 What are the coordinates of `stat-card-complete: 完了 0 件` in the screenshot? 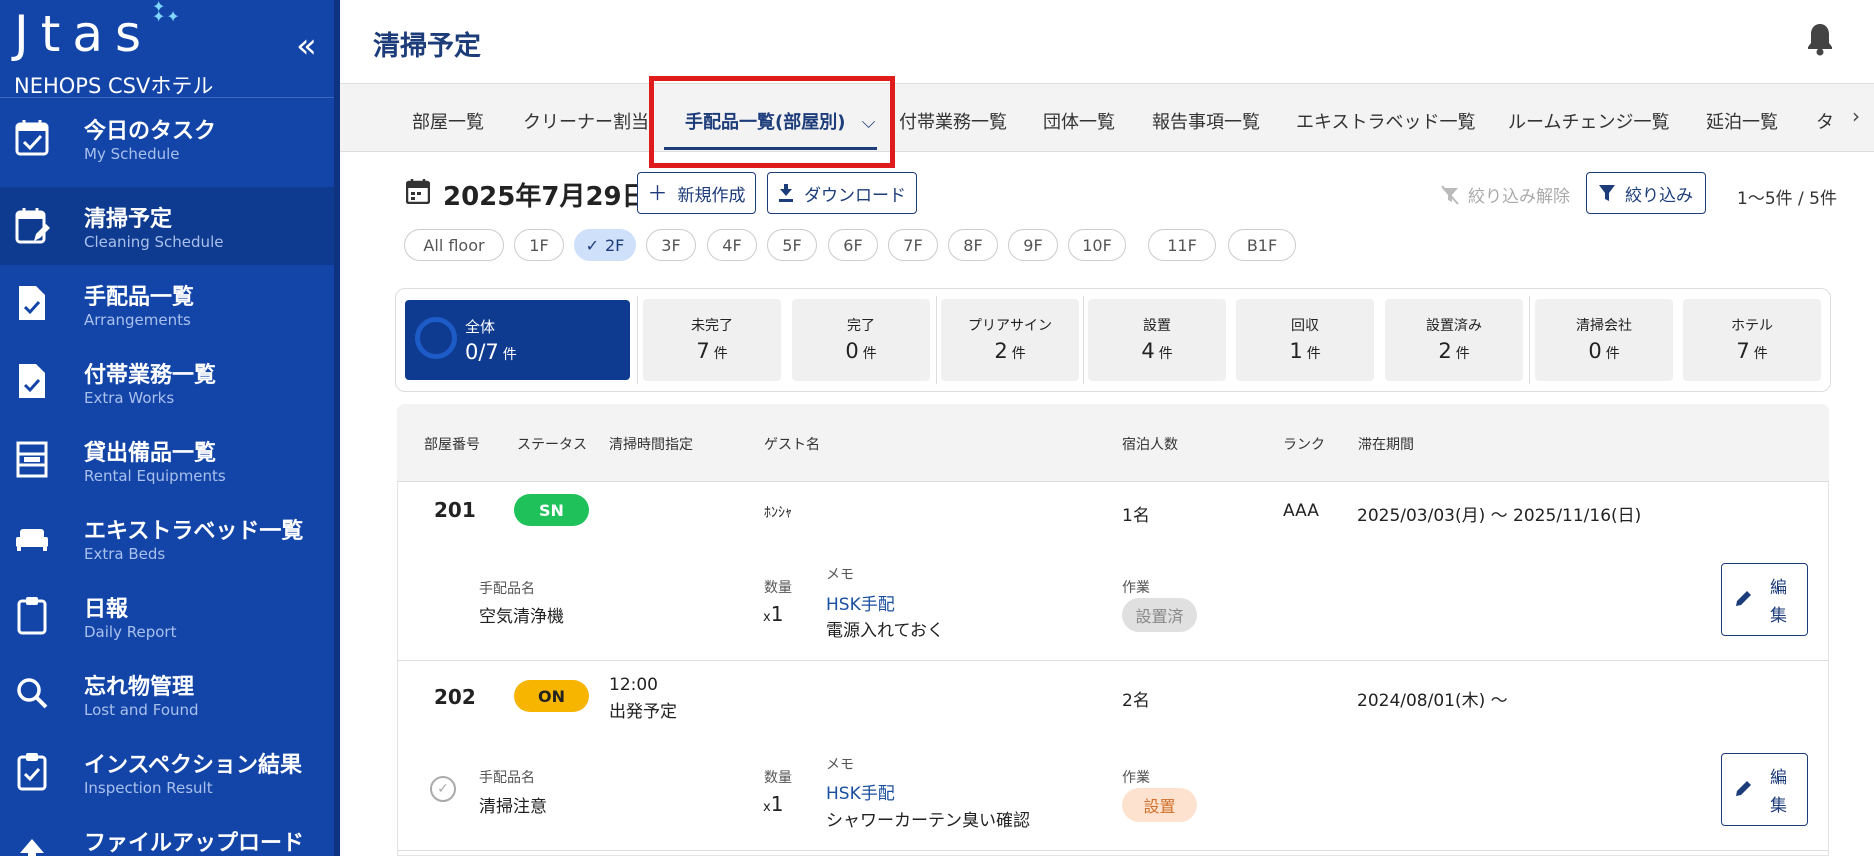 It's located at (861, 340).